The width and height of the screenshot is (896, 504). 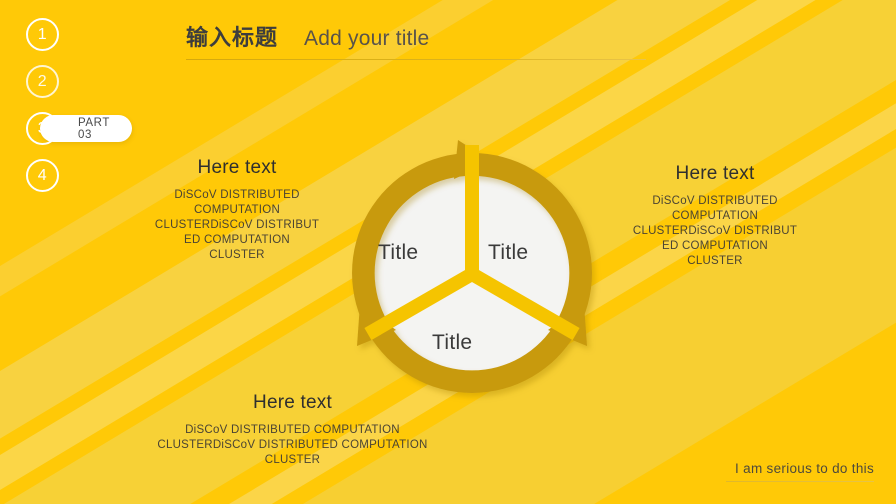 I want to click on step-number-circle-4: 4, so click(x=42, y=175).